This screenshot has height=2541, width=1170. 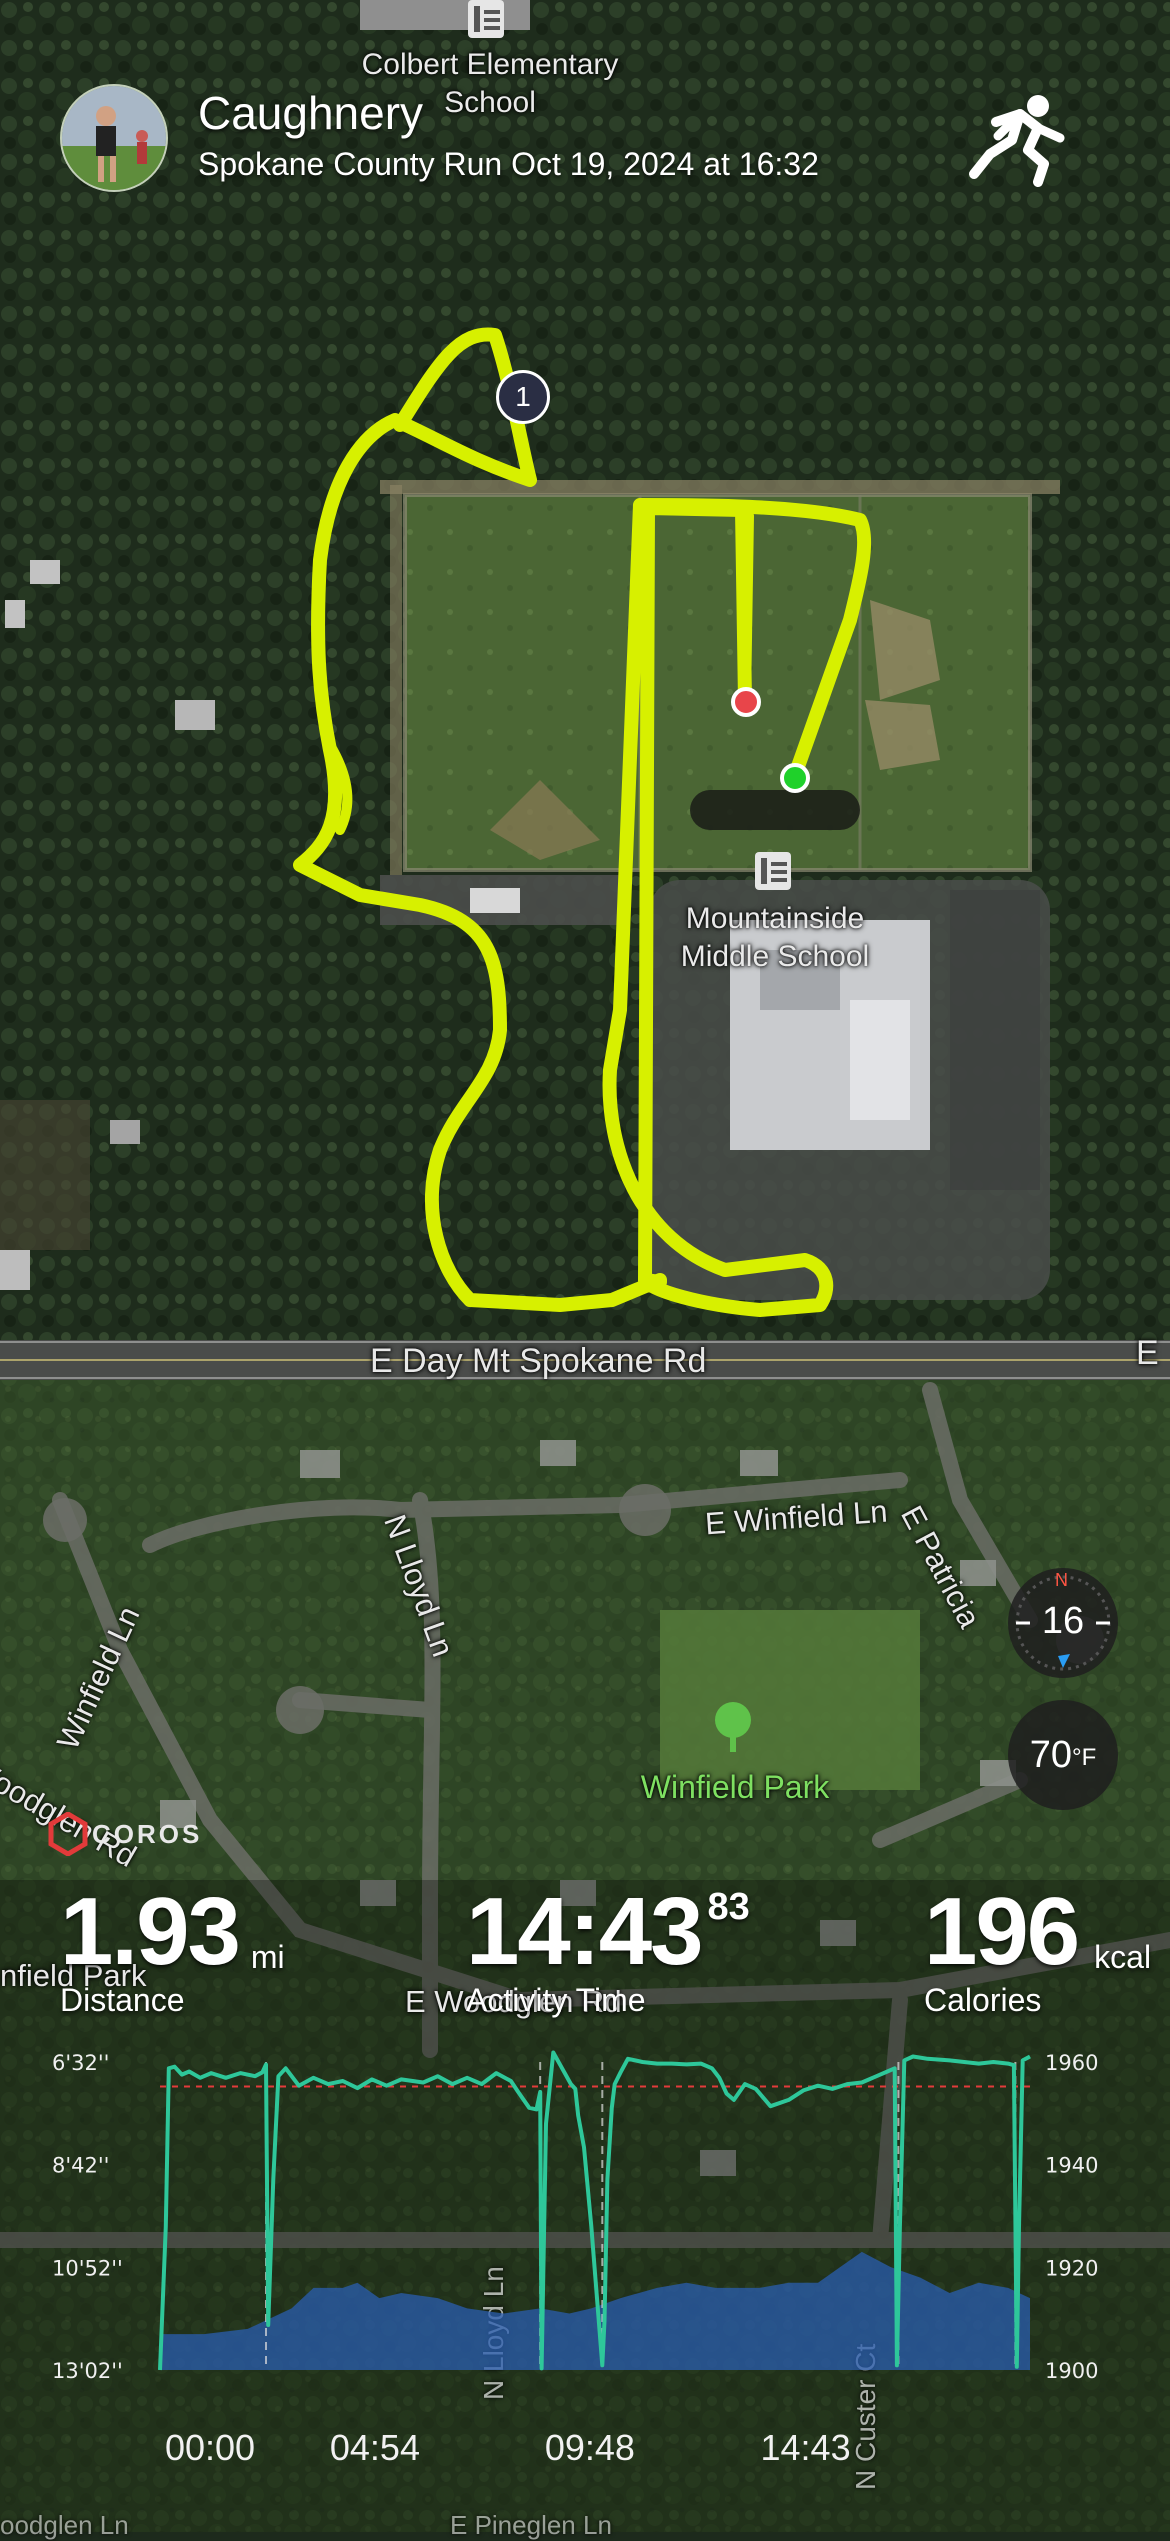 I want to click on coros-hexagon-icon, so click(x=68, y=1834).